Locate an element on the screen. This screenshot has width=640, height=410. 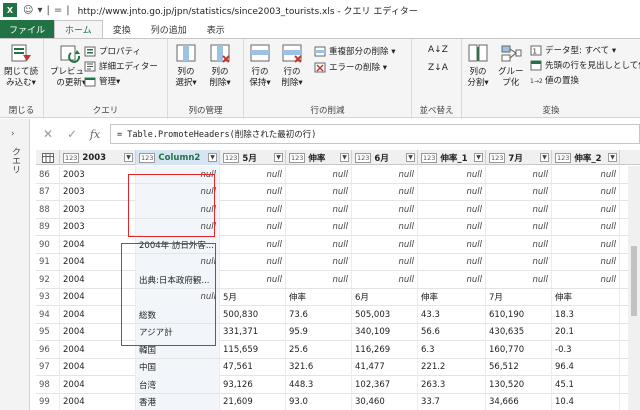
table-row: 97 2004 中国 47,561 321.6 41,477 221.2 56,512 96.4 is located at coordinates (338, 367).